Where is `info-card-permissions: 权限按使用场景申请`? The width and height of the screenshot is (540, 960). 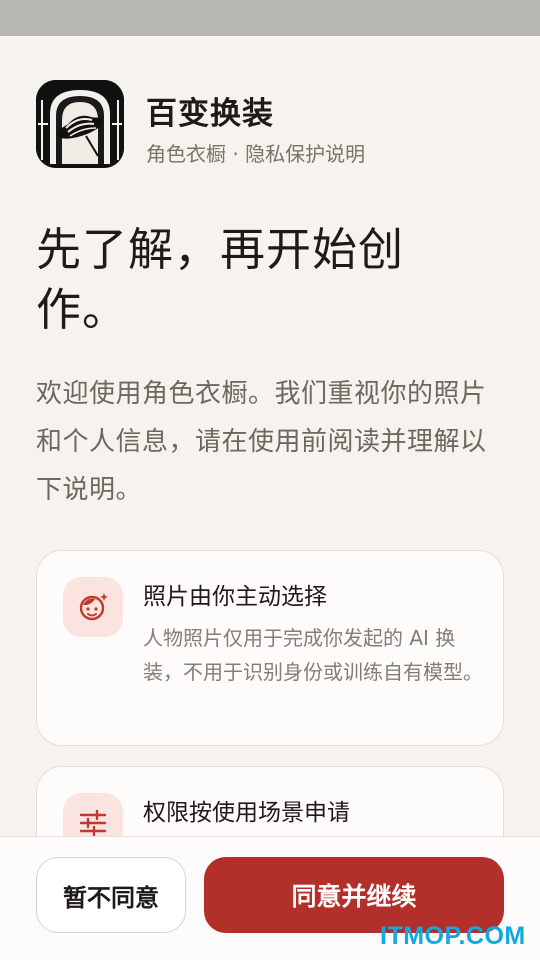 info-card-permissions: 权限按使用场景申请 is located at coordinates (270, 801).